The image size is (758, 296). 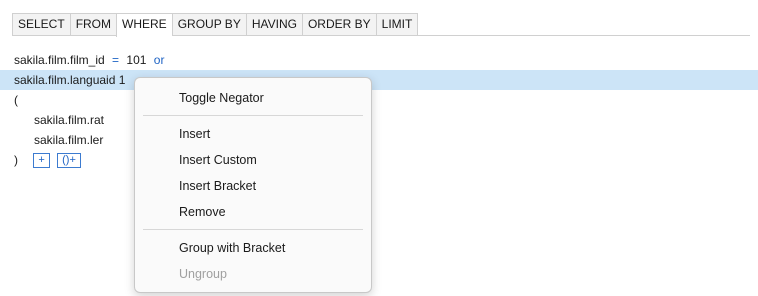 I want to click on condition-field: sakila.film.film_id, so click(x=59, y=60).